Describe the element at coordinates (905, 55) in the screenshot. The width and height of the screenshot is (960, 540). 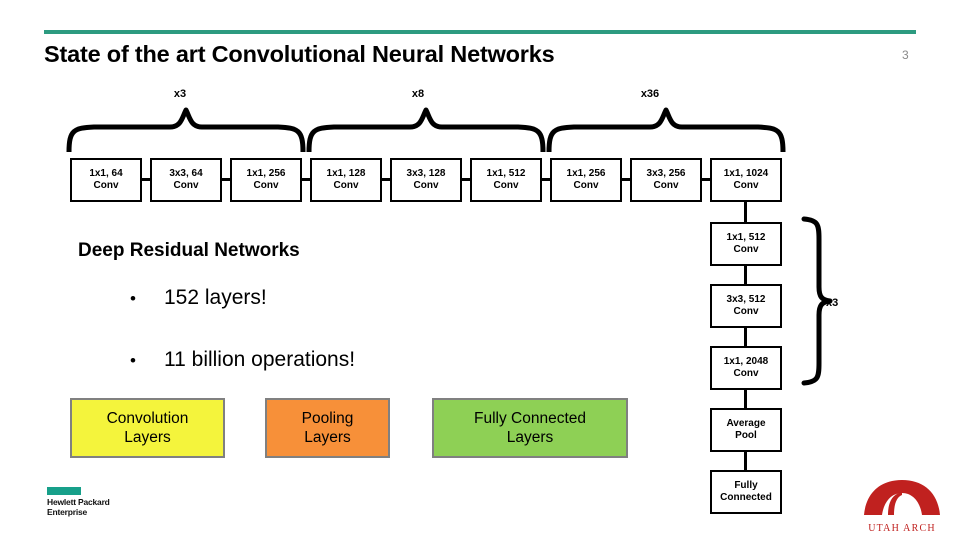
I see `page-number: 3` at that location.